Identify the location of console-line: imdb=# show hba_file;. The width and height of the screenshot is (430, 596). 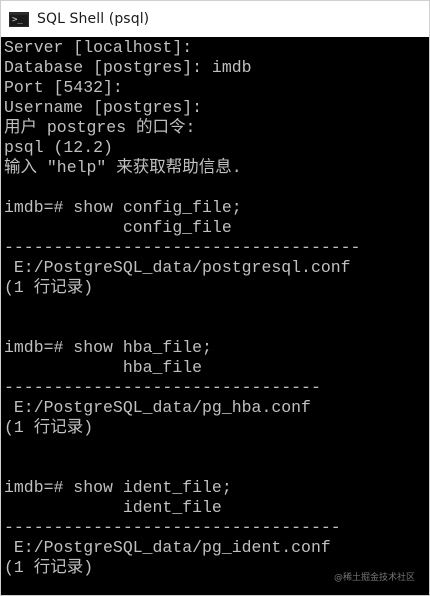
(108, 347).